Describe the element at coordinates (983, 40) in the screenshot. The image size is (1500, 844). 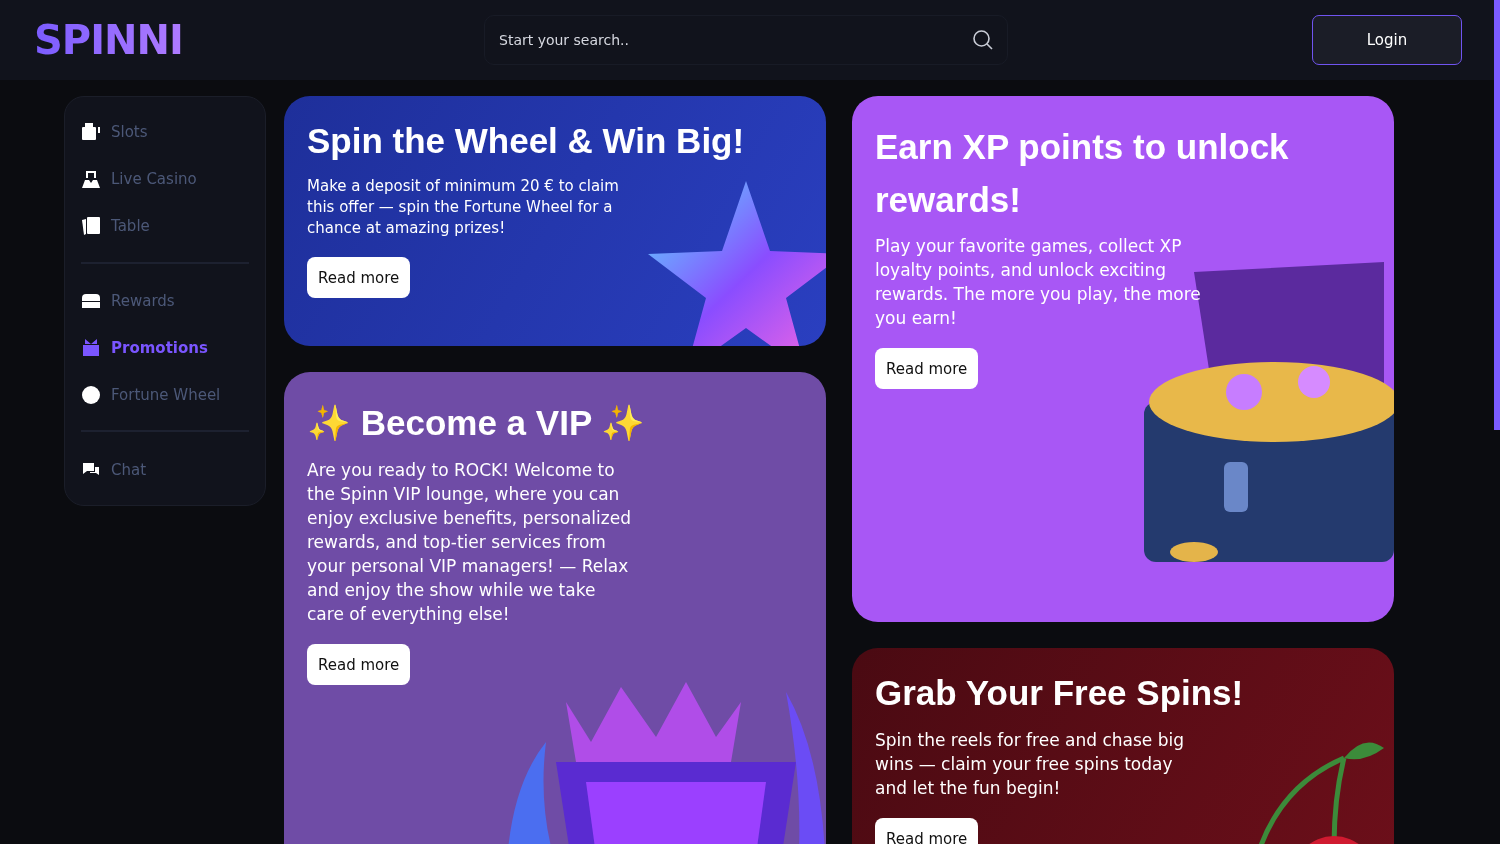
I see `search-icon` at that location.